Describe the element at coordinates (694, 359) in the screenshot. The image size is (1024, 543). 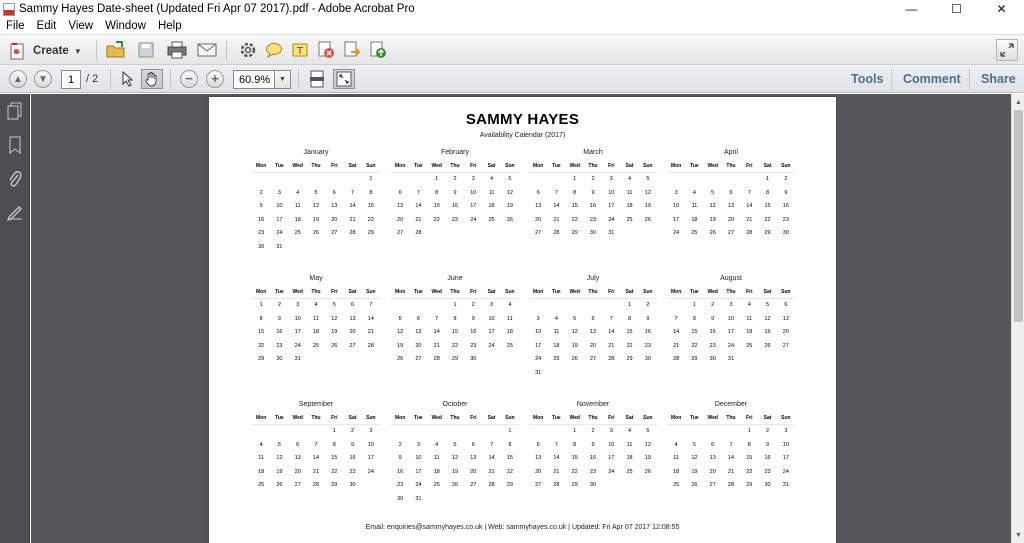
I see `day-cell: 29` at that location.